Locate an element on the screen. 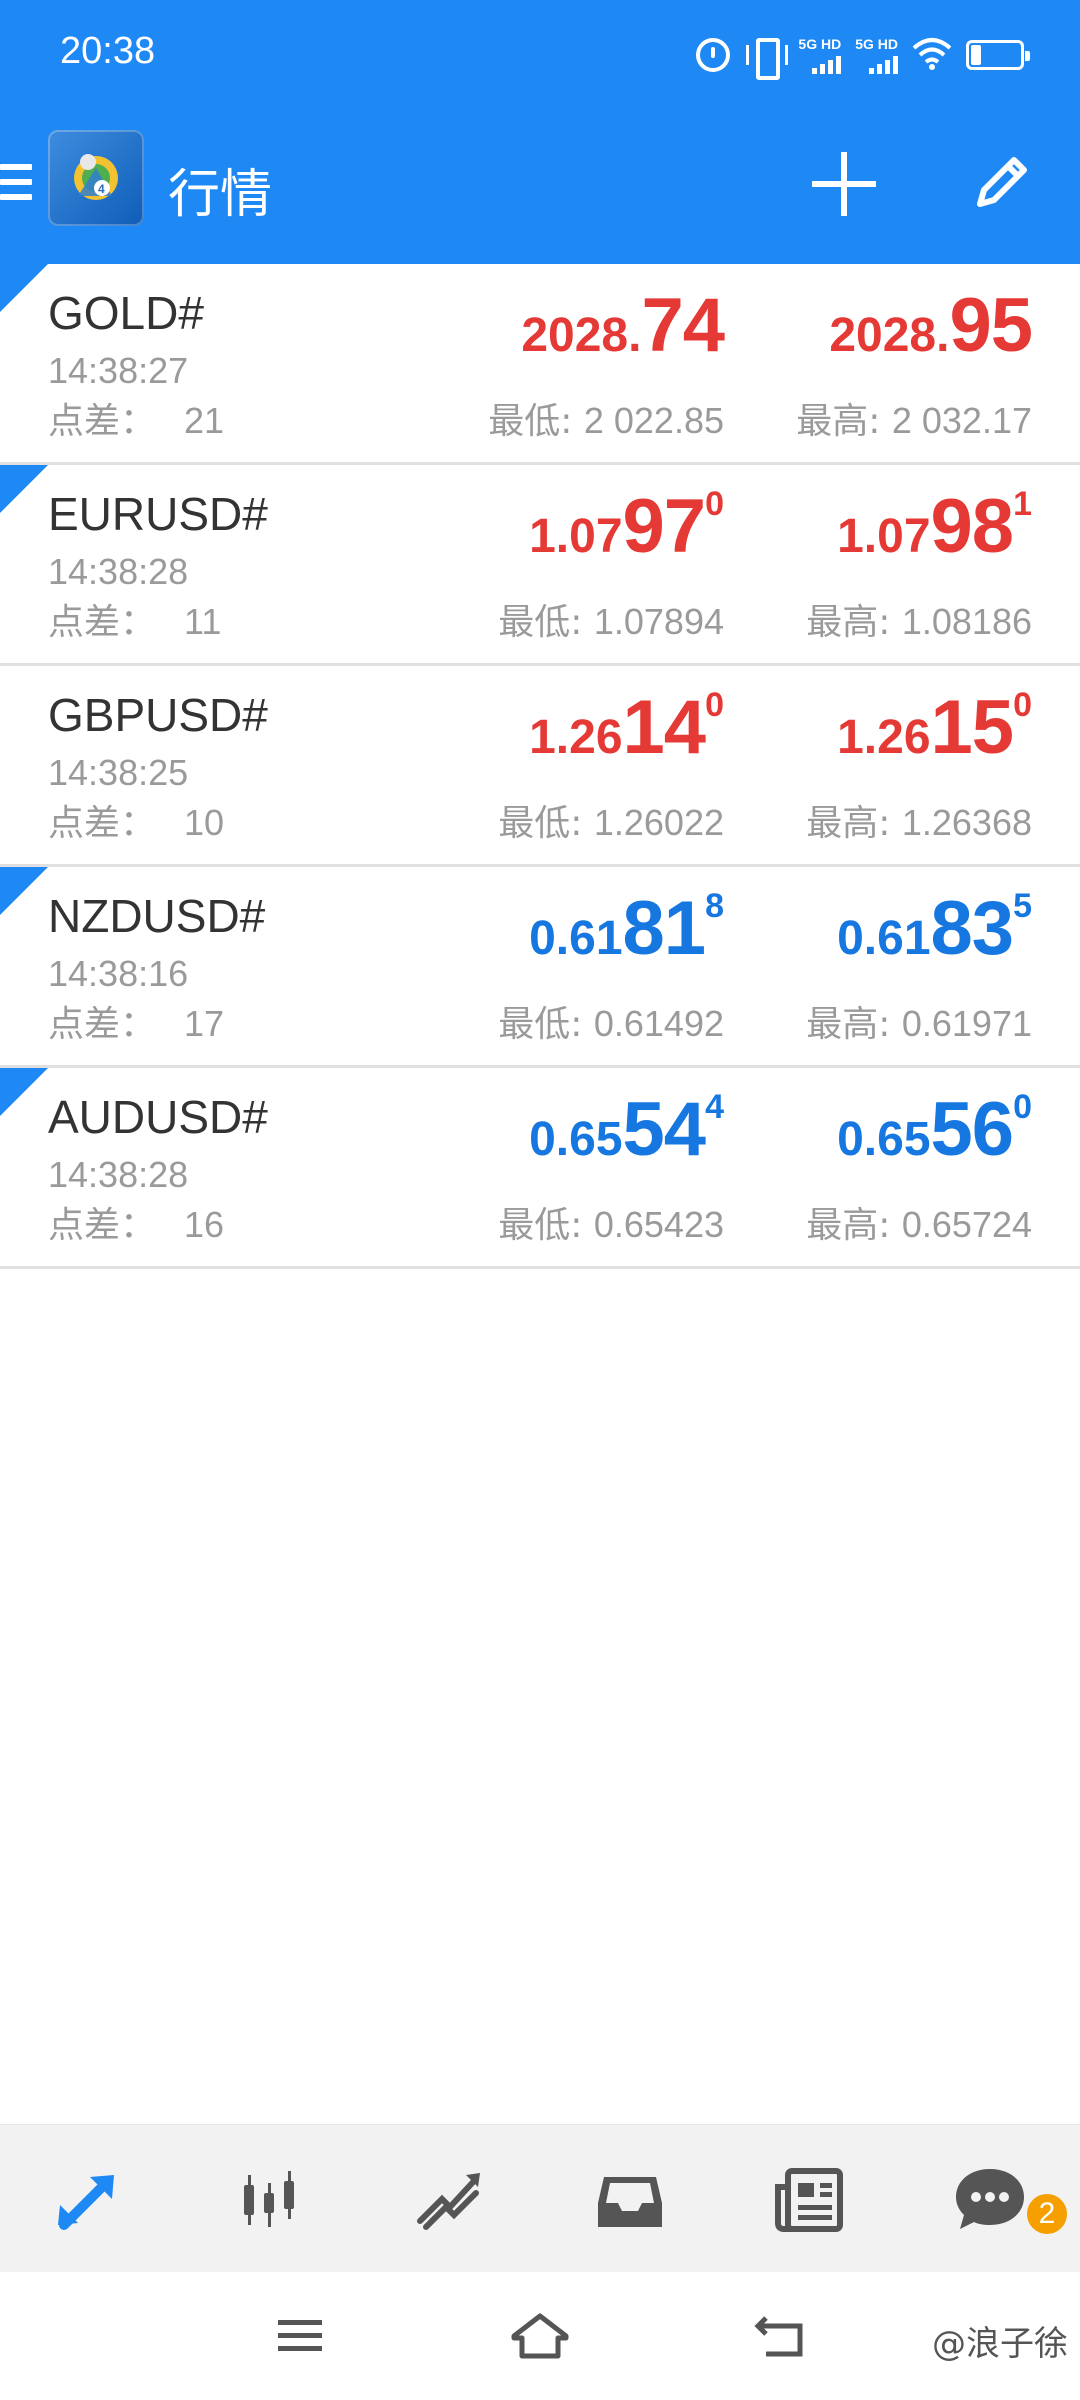 The height and width of the screenshot is (2400, 1080). low-price: 最低: 2 022.85 is located at coordinates (606, 418).